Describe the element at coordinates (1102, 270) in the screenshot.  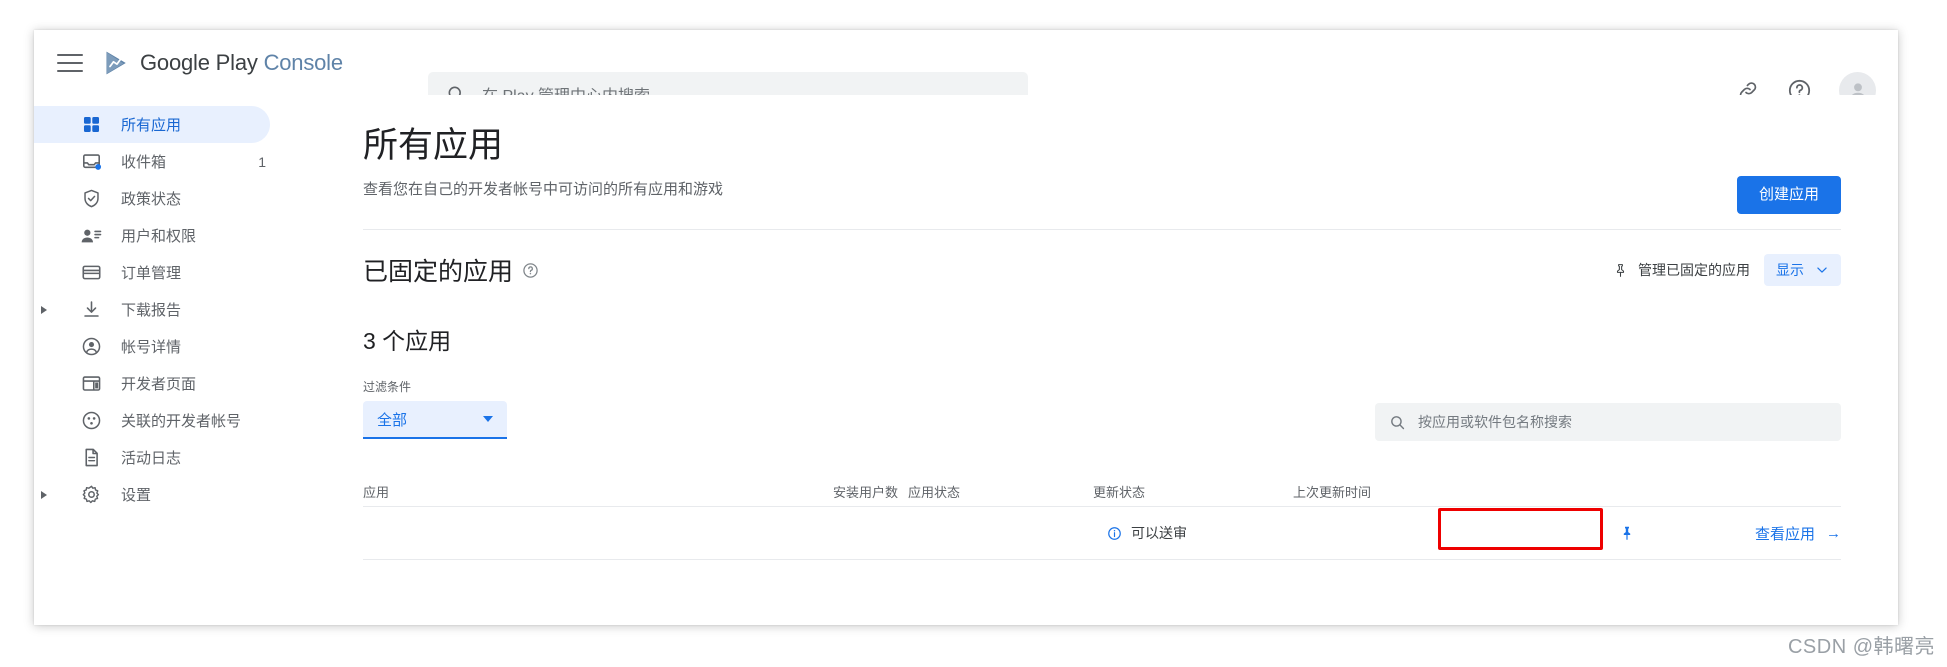
I see `pinned-apps-header: 已固定的应用 管理已固定的应用 显示` at that location.